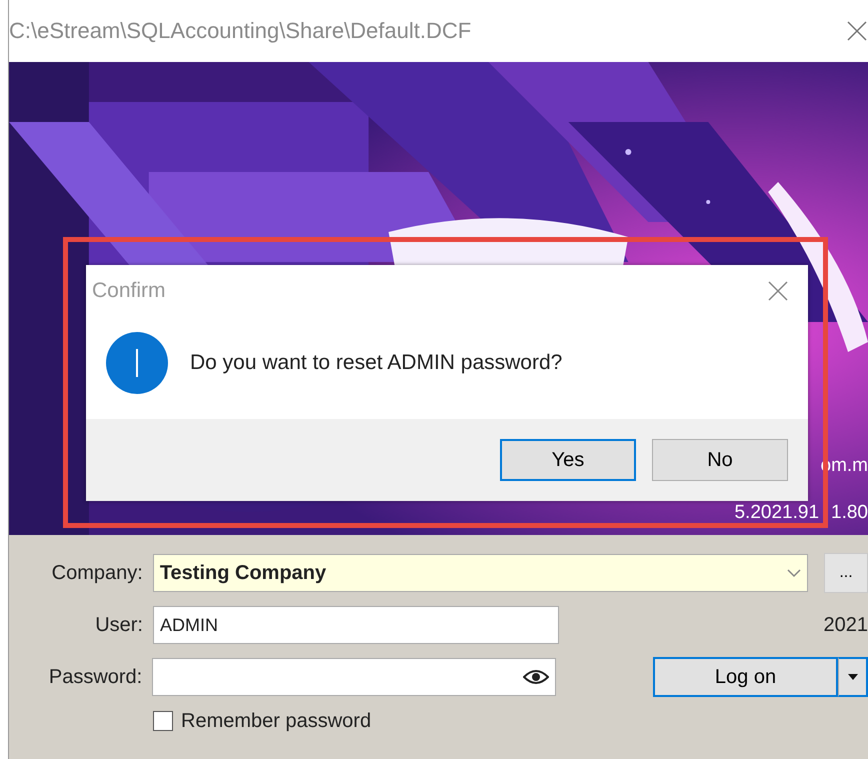  I want to click on remember-checkbox, so click(163, 721).